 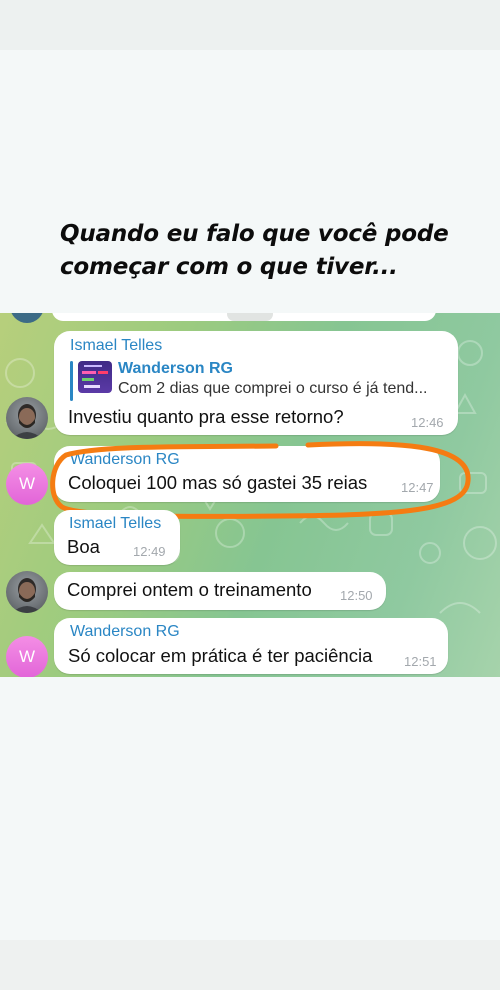 I want to click on reply-sender-name: Wanderson RG, so click(x=175, y=368).